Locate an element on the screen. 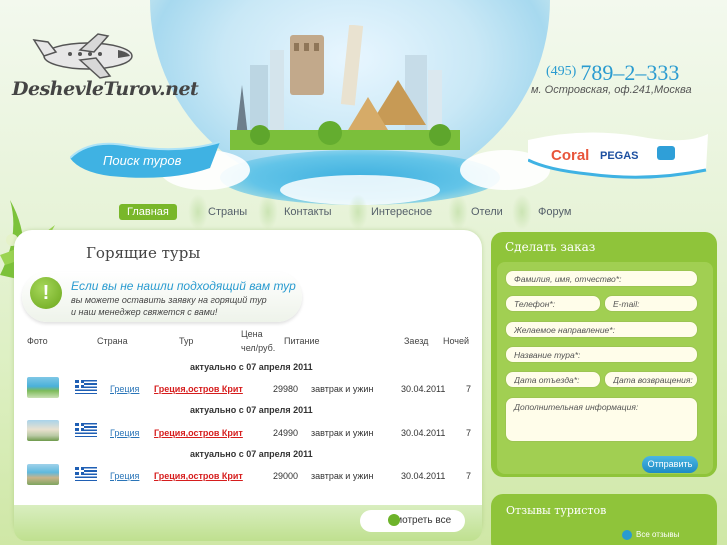 The height and width of the screenshot is (545, 727). phone: (495) 789–2–333 is located at coordinates (612, 73).